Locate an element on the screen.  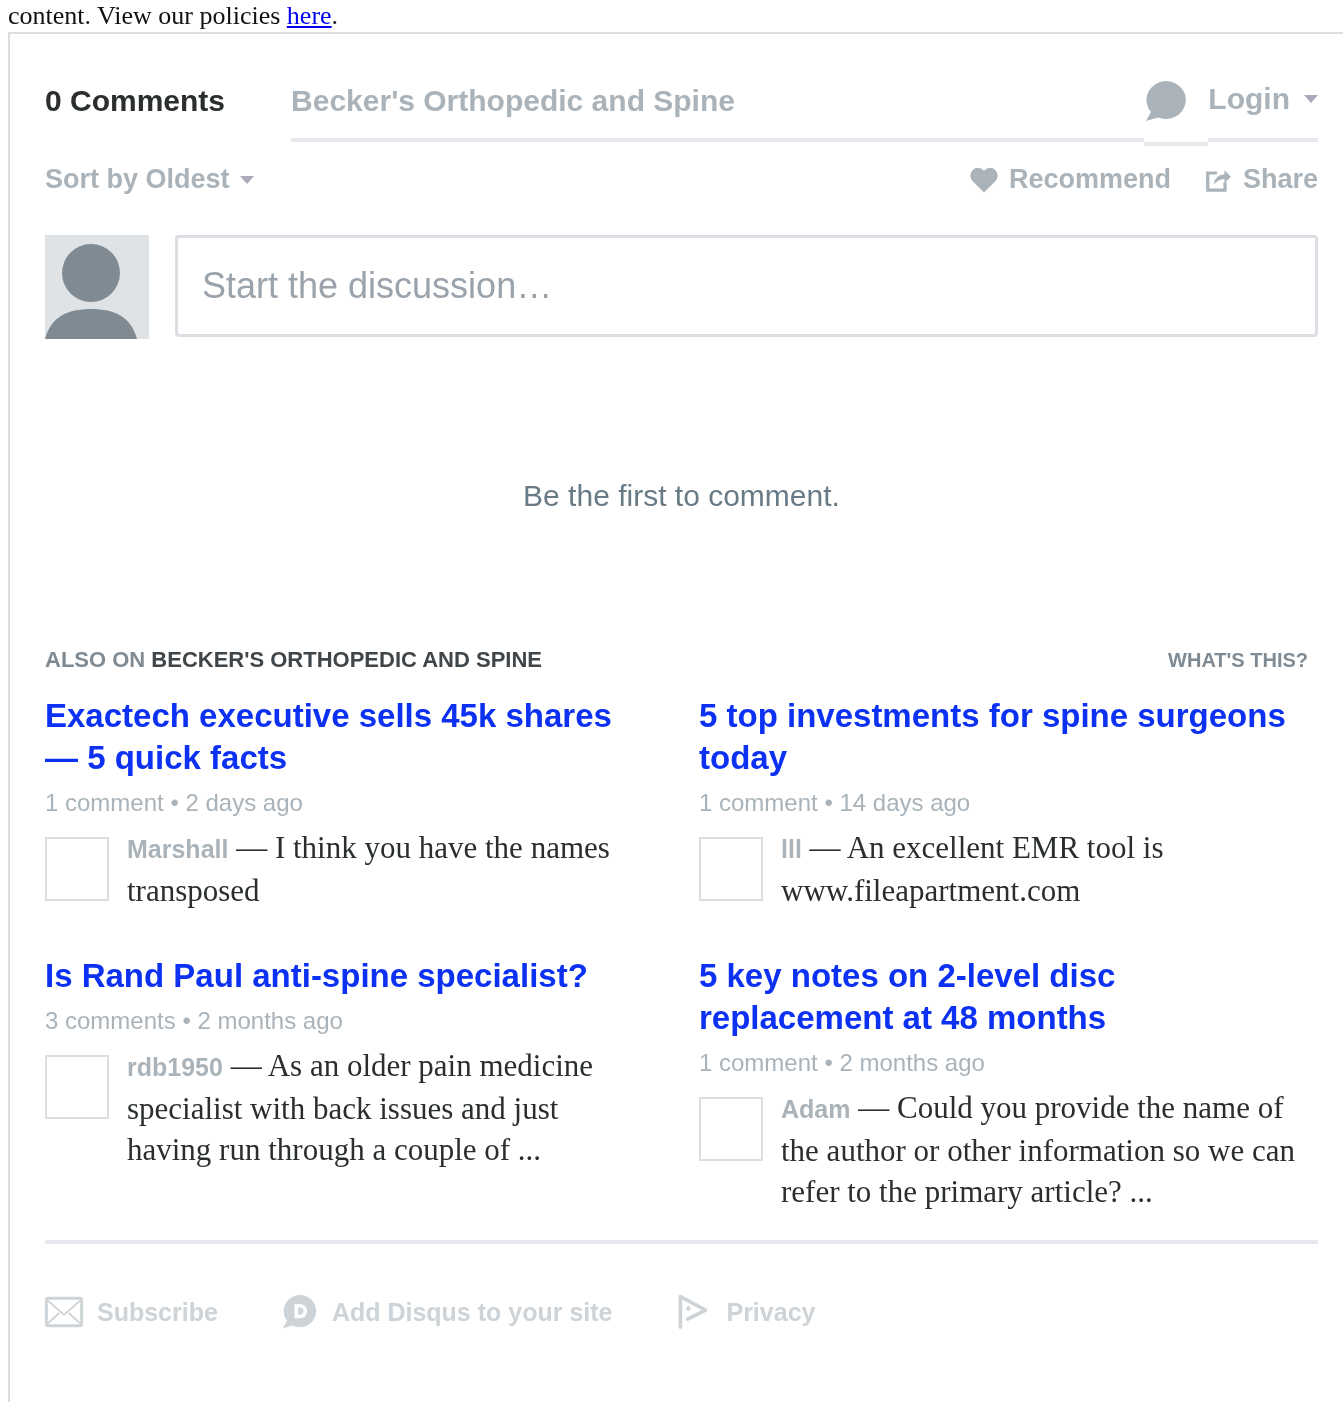
comment-excerpt: Marshall — I think you have the names transposed is located at coordinates (369, 869).